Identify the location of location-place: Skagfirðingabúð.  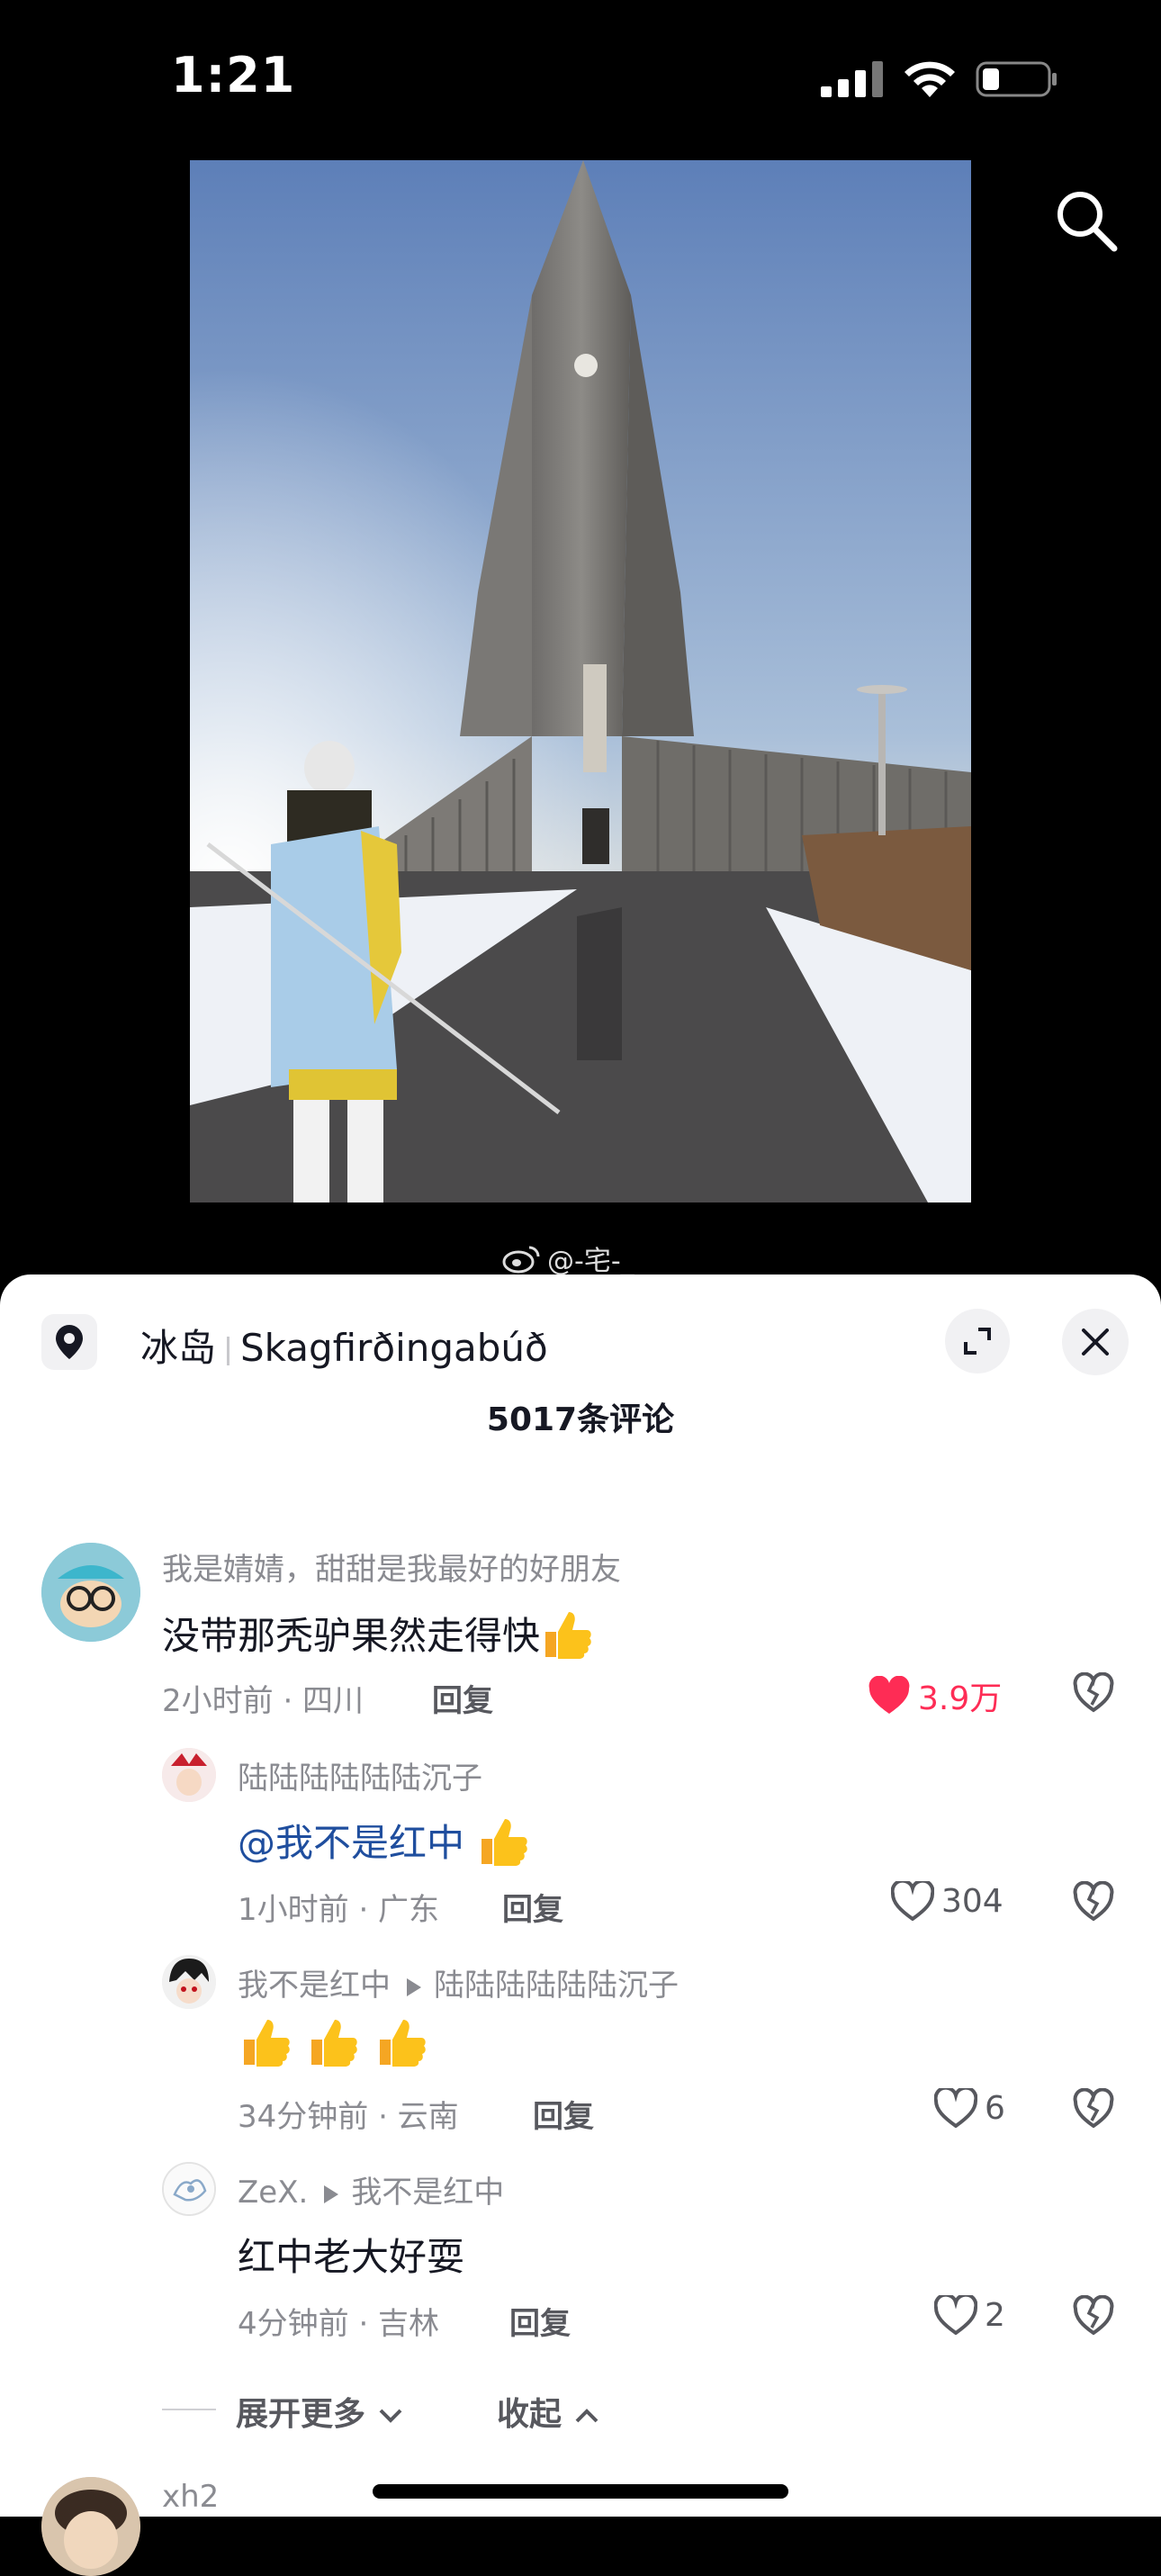
(394, 1348).